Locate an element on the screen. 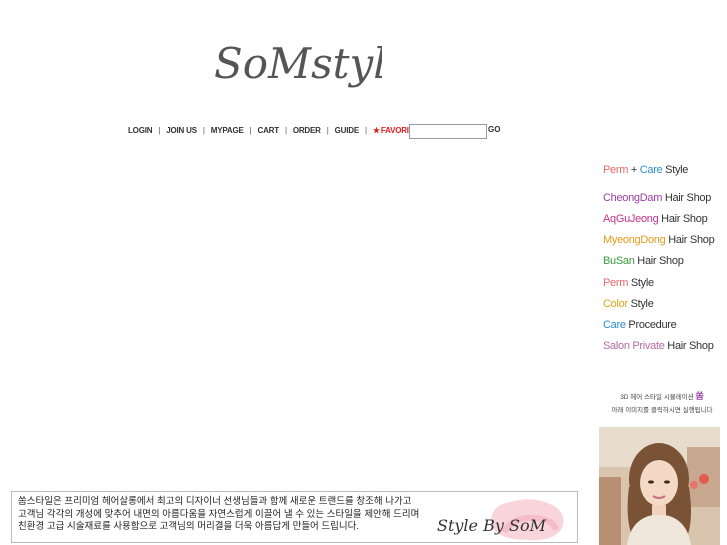 The image size is (727, 545). promo-highlight: 쏨 is located at coordinates (699, 396).